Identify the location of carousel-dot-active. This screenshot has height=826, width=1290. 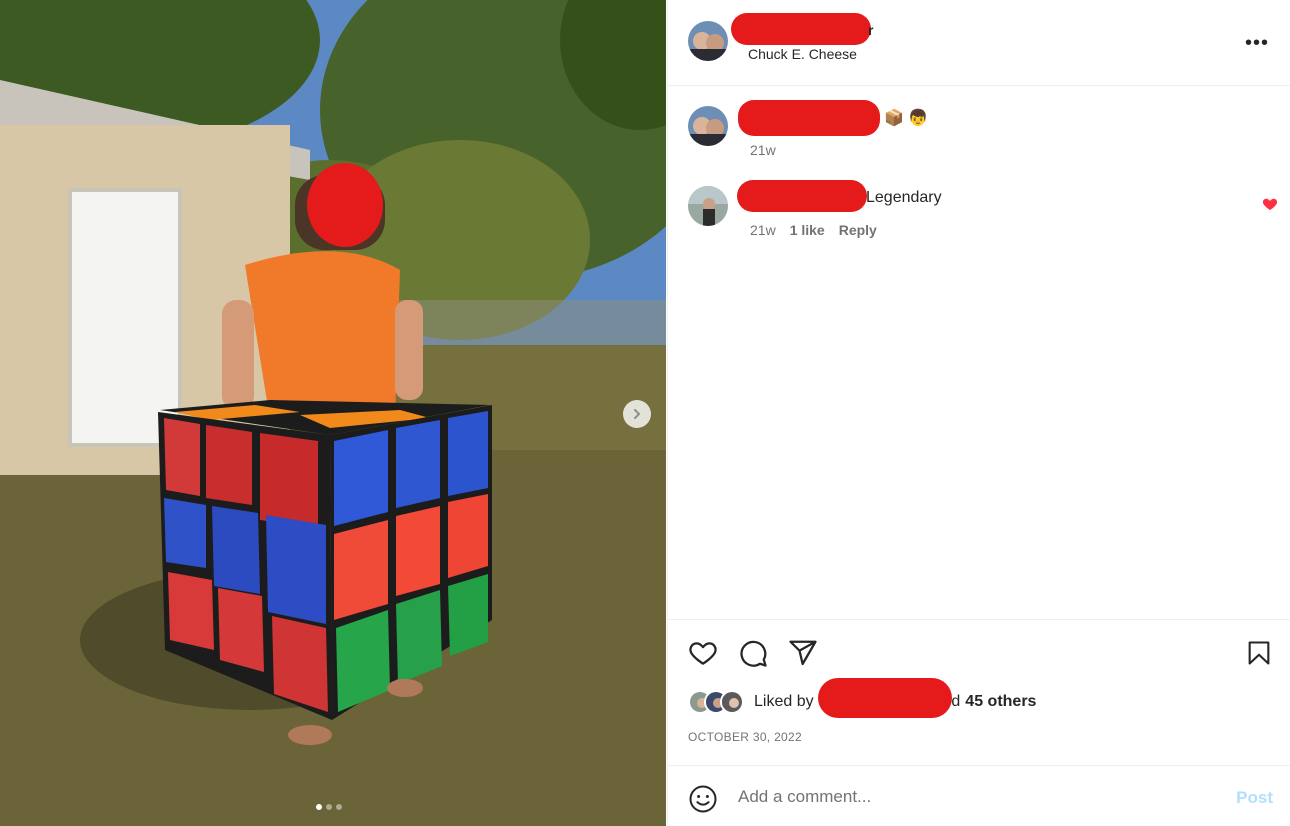
(319, 807).